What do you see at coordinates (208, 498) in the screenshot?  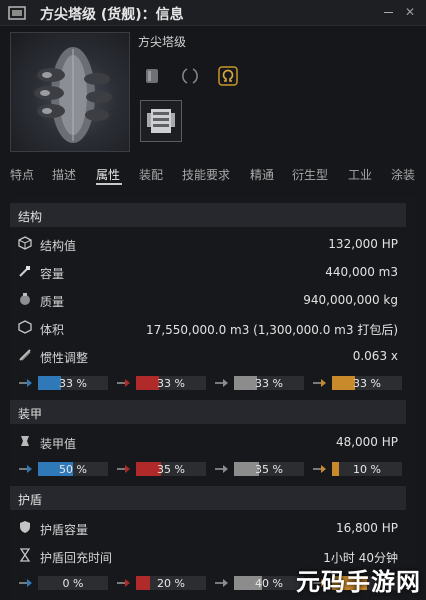 I see `section-header-shield: 护盾` at bounding box center [208, 498].